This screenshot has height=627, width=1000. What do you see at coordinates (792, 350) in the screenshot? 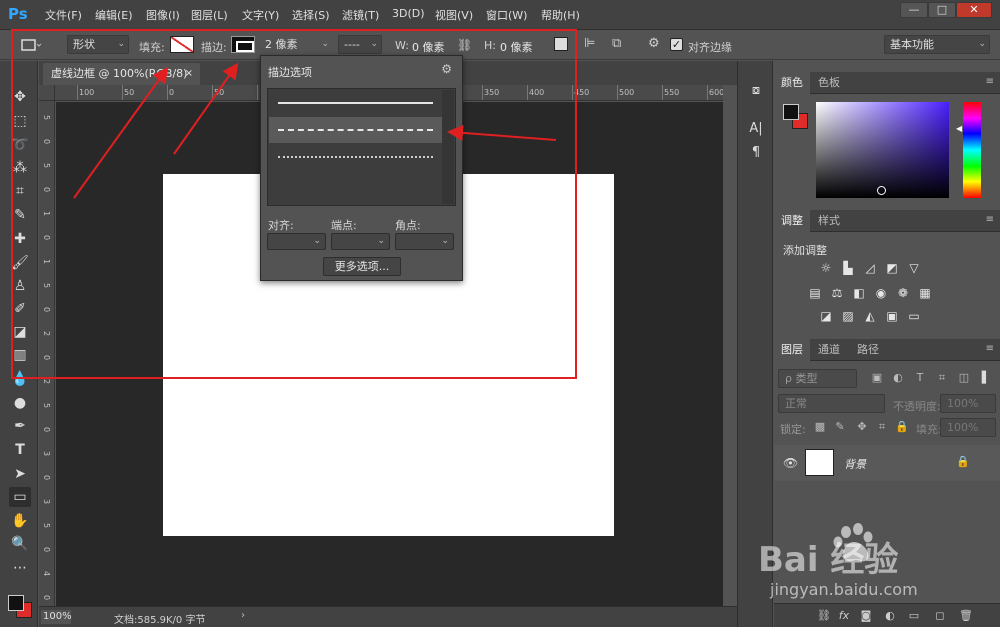
I see `tab-layers: 图层` at bounding box center [792, 350].